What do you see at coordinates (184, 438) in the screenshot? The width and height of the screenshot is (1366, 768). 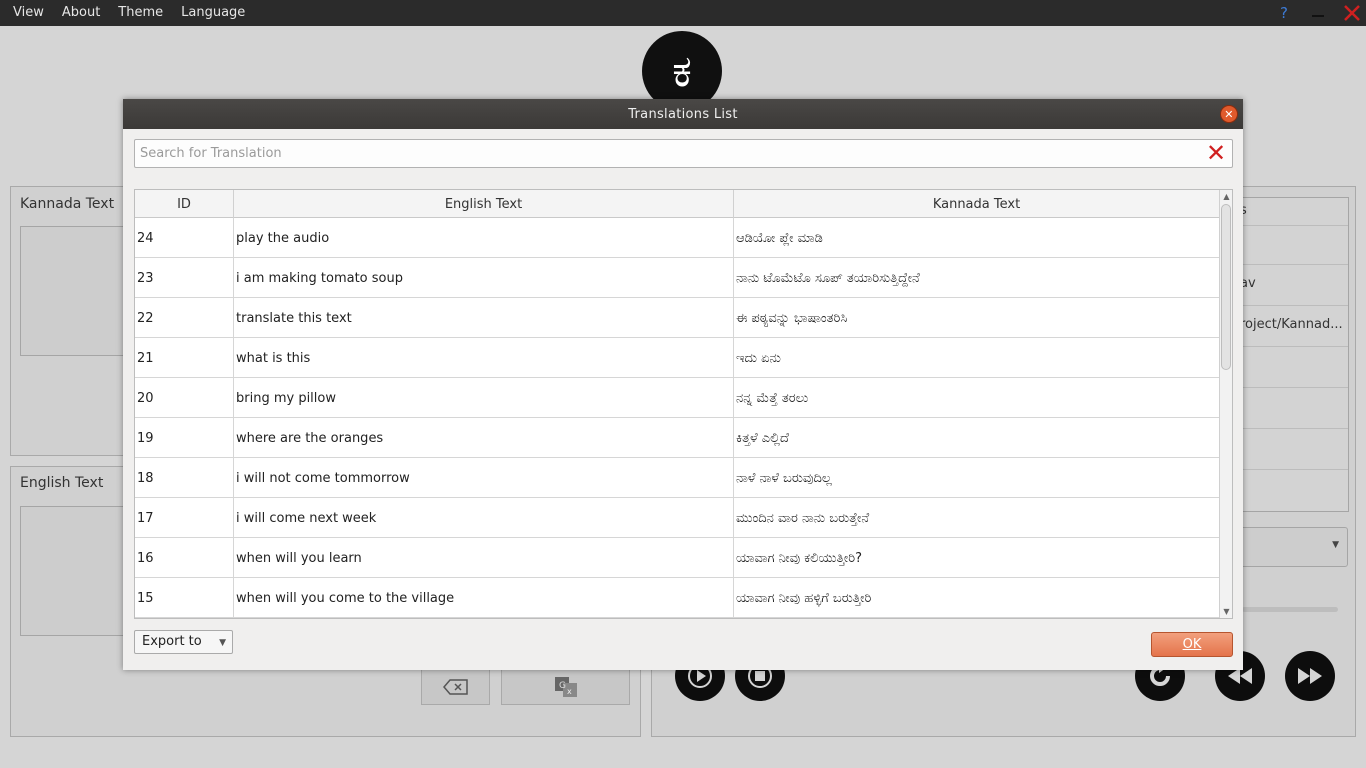 I see `cell-id: 19` at bounding box center [184, 438].